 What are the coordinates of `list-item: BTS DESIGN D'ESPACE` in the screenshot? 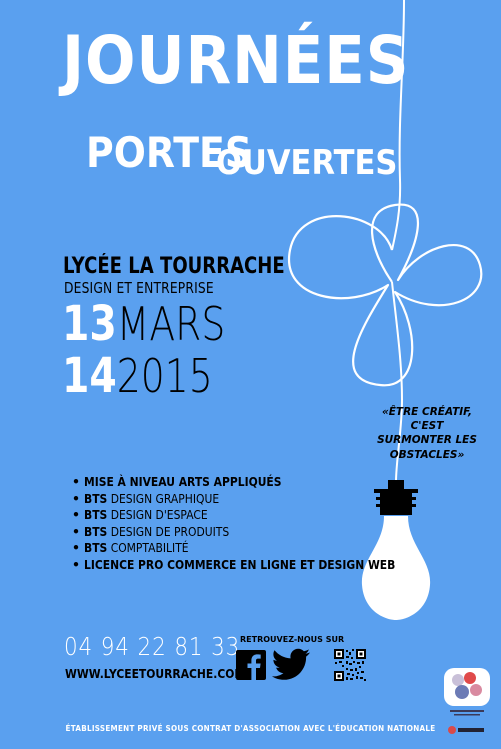 It's located at (259, 515).